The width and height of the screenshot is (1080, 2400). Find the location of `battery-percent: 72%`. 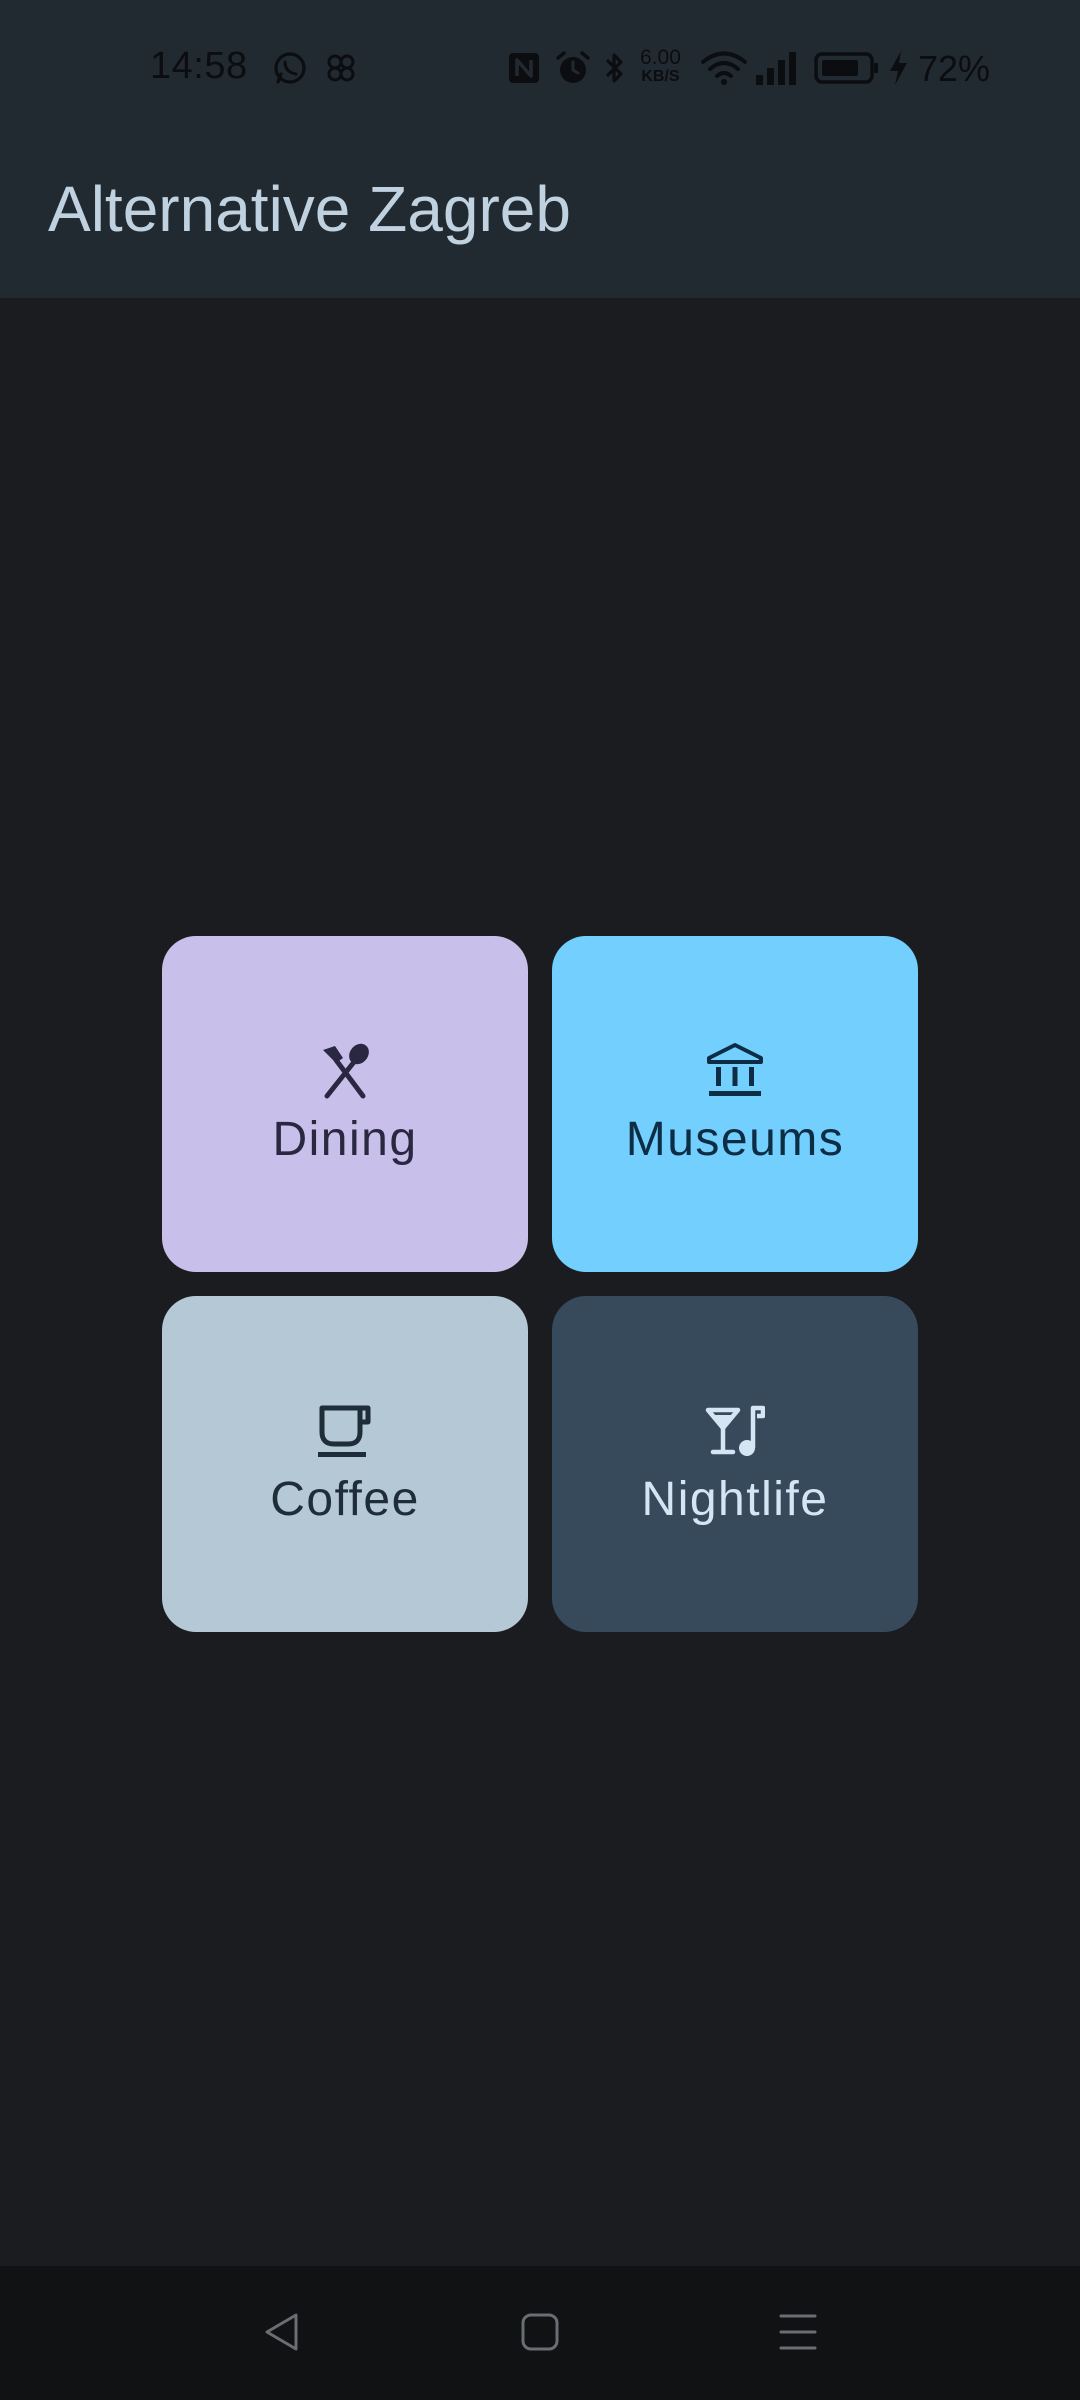

battery-percent: 72% is located at coordinates (953, 68).